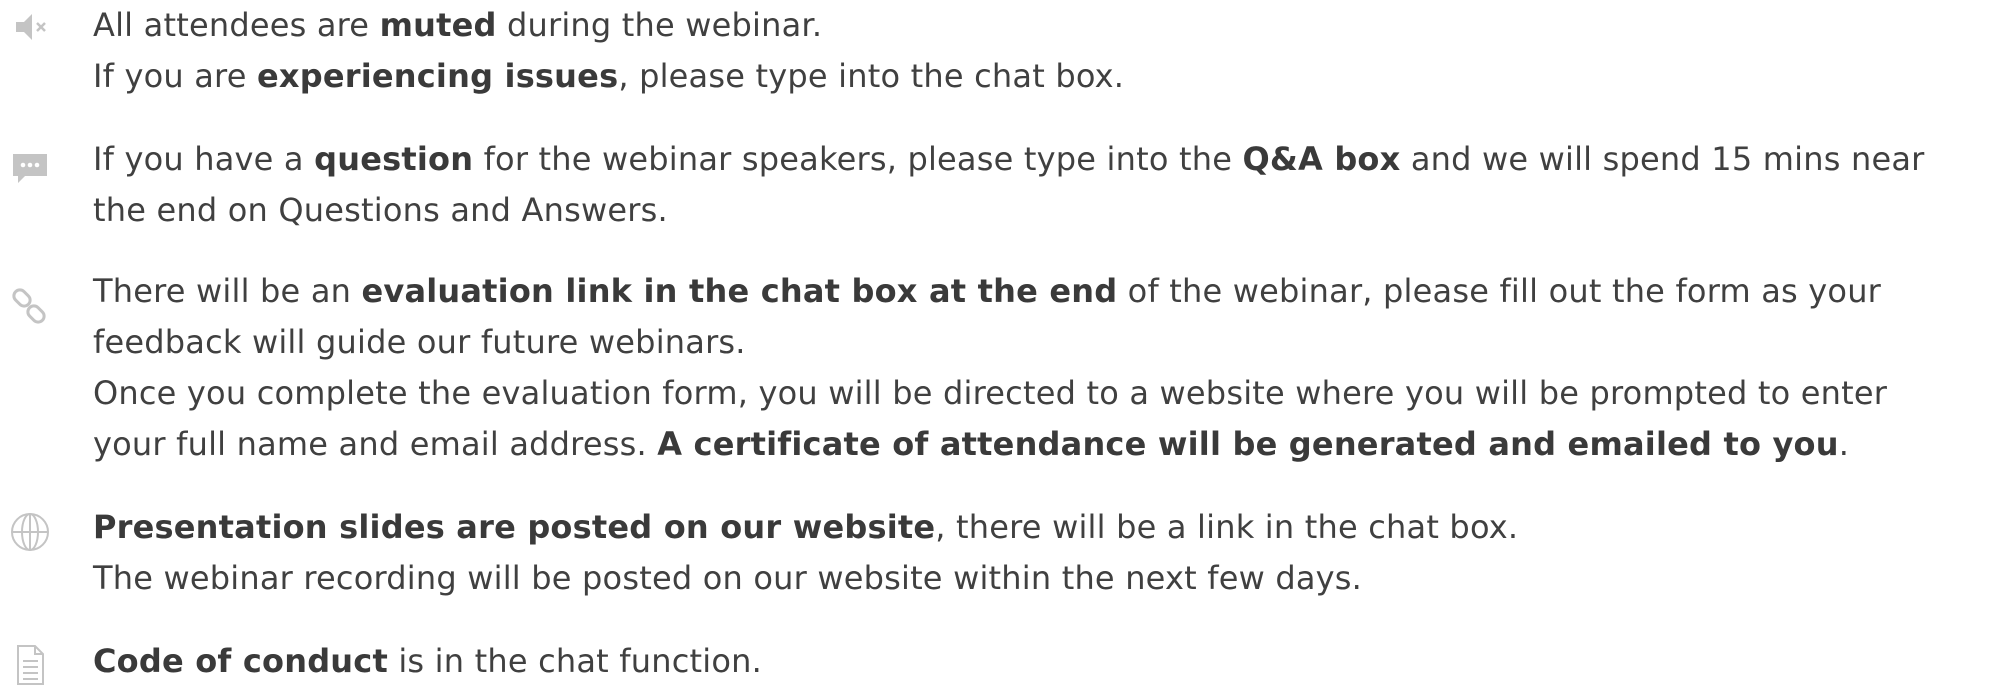  I want to click on notice-conduct-text: Code of conduct is in the chat function., so click(1049, 661).